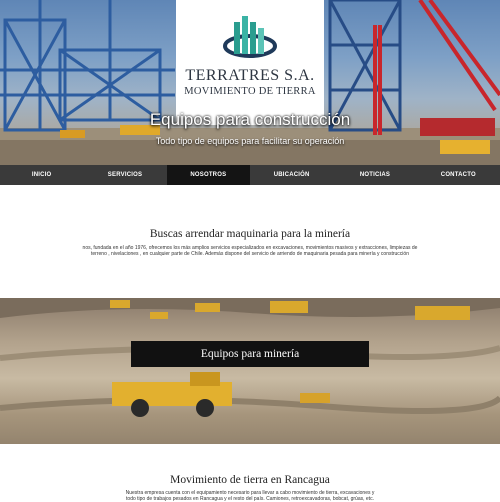 The height and width of the screenshot is (502, 500). What do you see at coordinates (458, 175) in the screenshot?
I see `nav-item-contacto: CONTACTO` at bounding box center [458, 175].